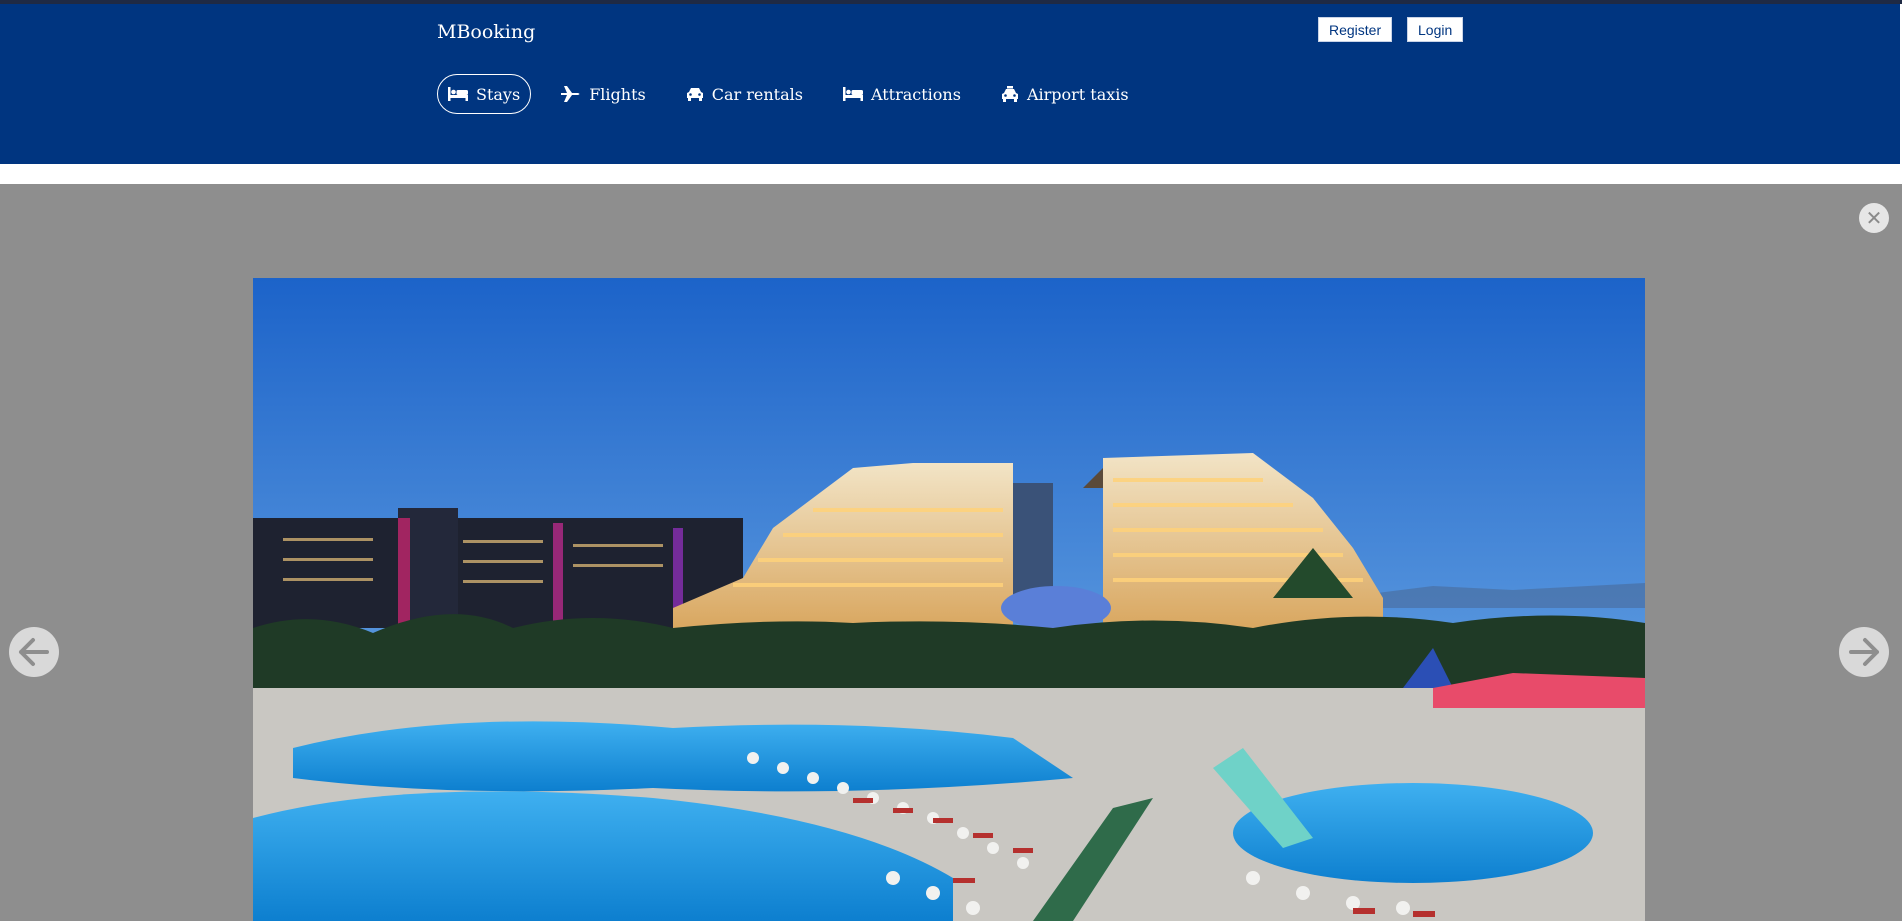  I want to click on header-spacer, so click(951, 174).